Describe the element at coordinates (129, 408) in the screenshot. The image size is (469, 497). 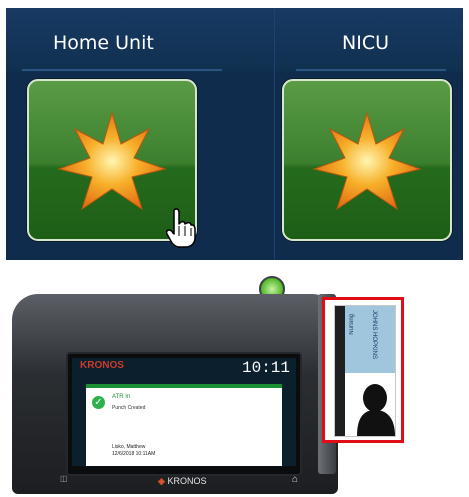
I see `punch-status-subtitle: Punch Created` at that location.